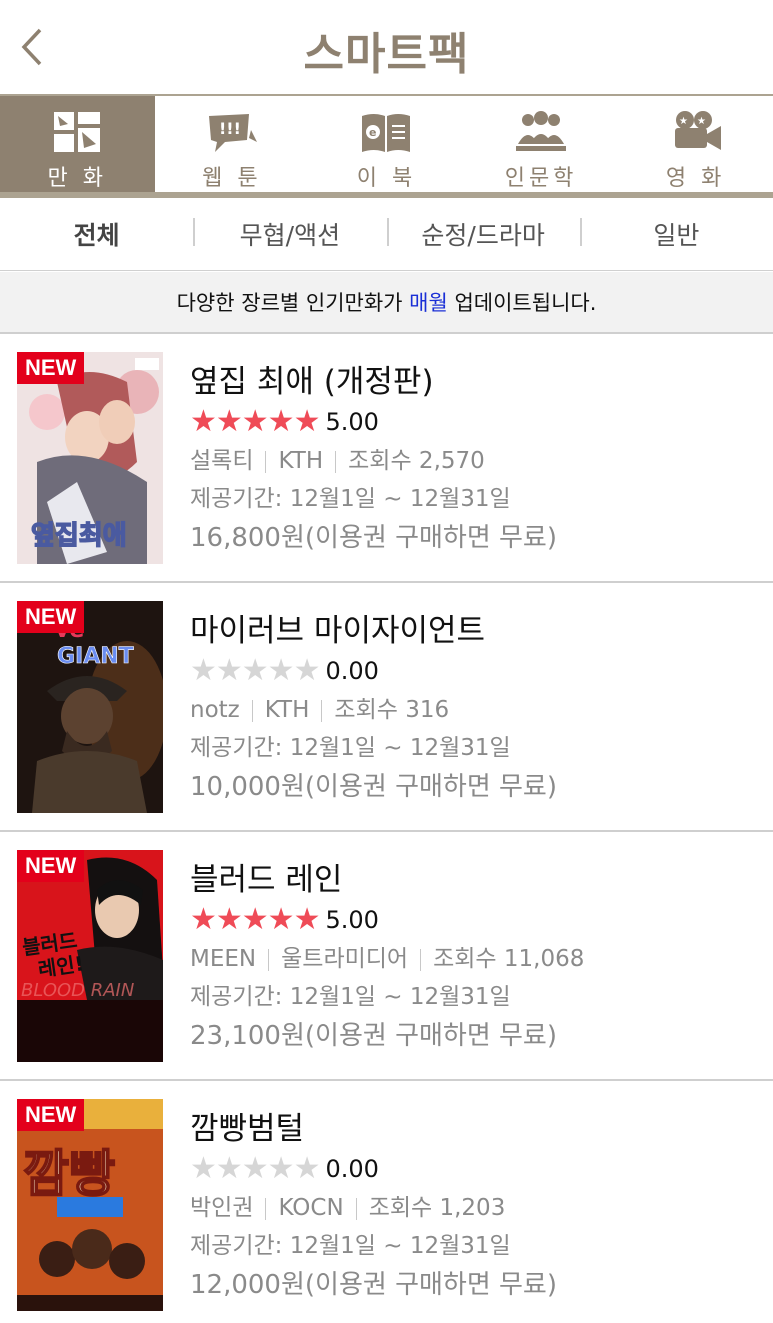 This screenshot has width=773, height=1323. What do you see at coordinates (289, 234) in the screenshot?
I see `genre-tab-martial-action: 무협/액션` at bounding box center [289, 234].